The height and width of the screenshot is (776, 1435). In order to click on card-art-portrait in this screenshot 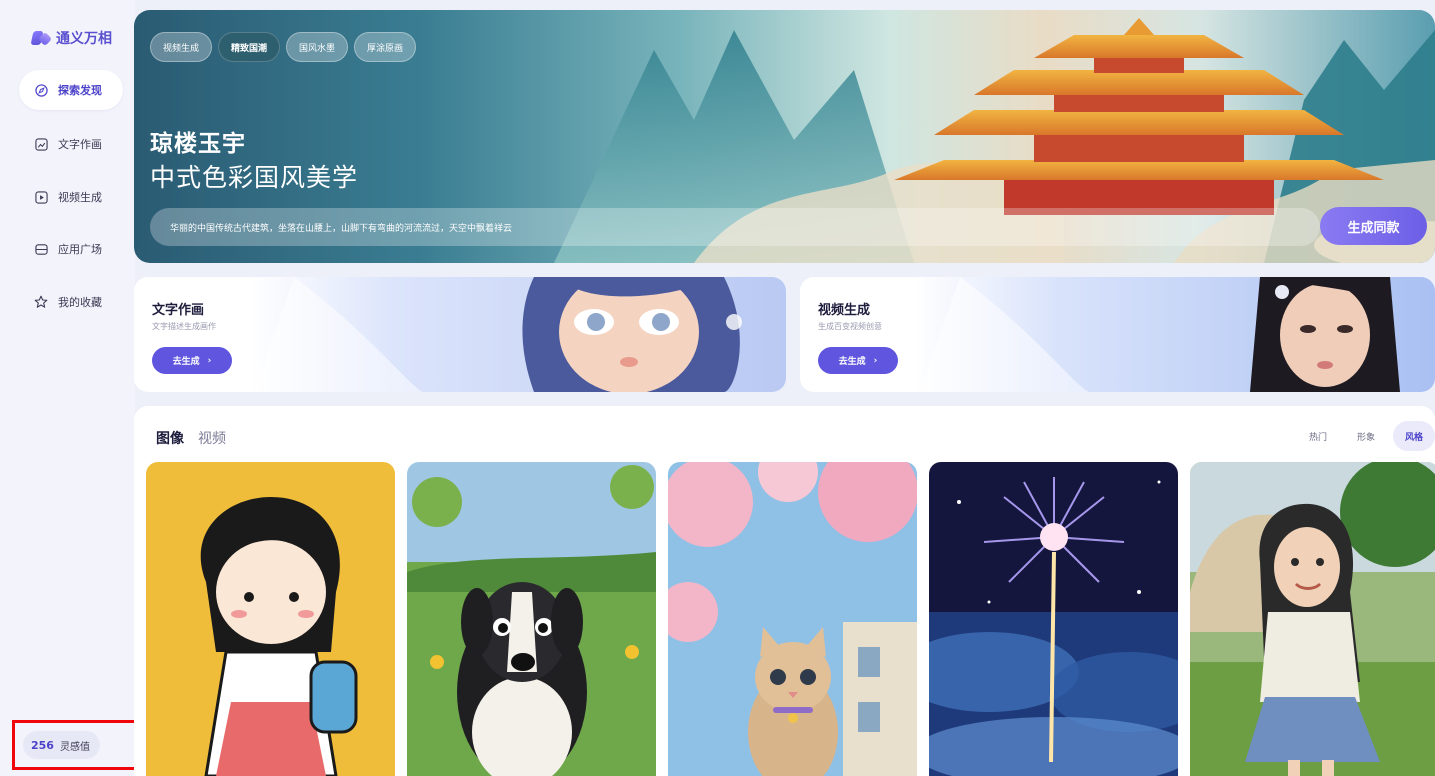, I will do `click(1160, 334)`.